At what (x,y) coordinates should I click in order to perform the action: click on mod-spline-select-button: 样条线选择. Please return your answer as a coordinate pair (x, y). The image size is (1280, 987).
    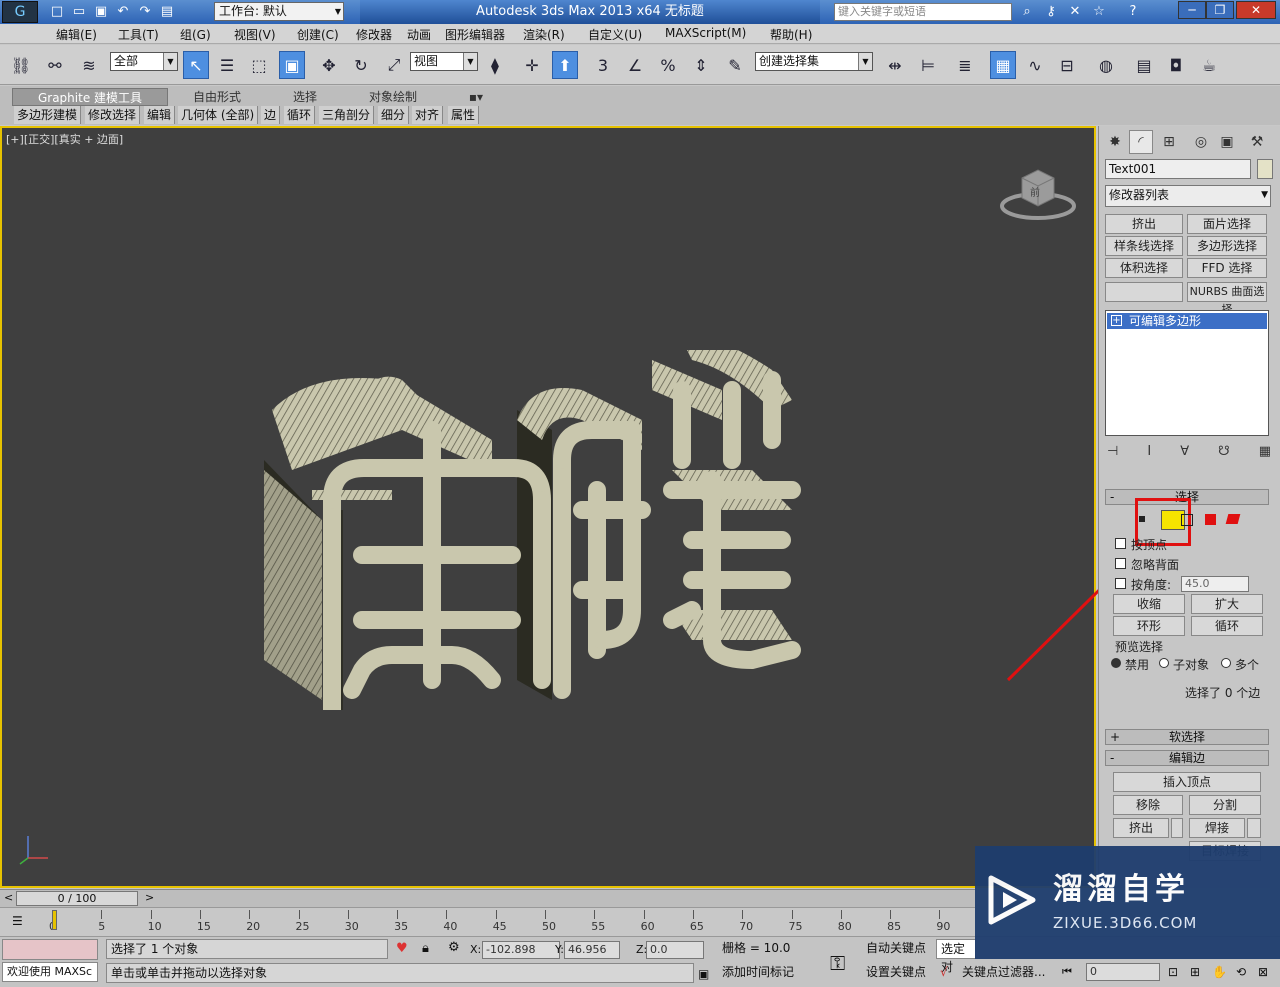
    Looking at the image, I should click on (1144, 246).